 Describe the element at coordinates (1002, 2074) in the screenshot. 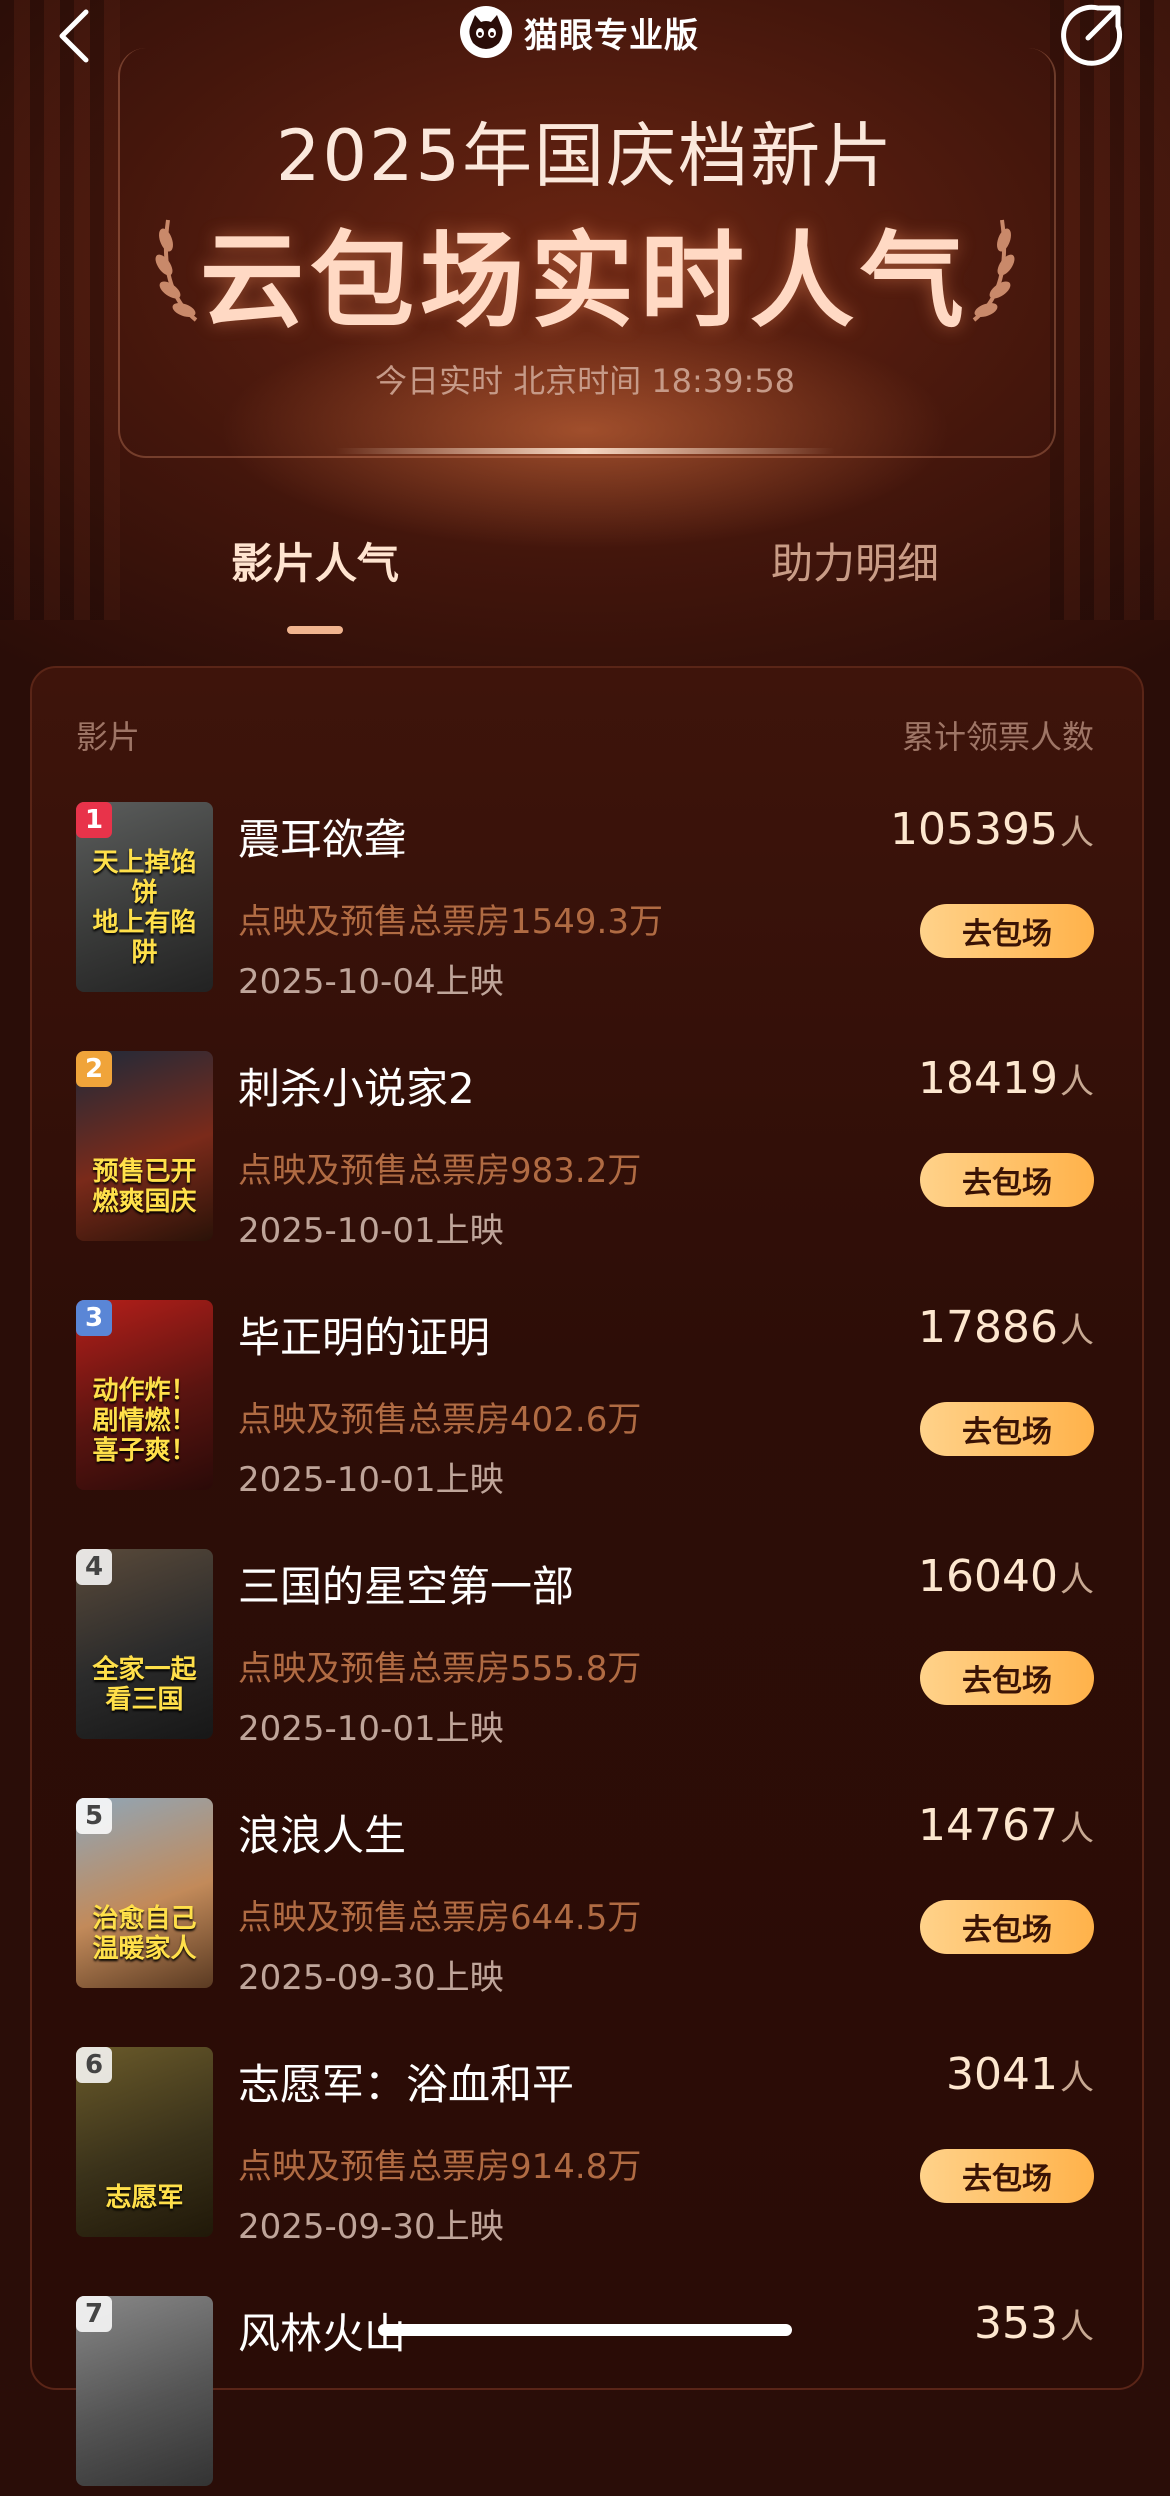

I see `ticket-count-value: 3041` at that location.